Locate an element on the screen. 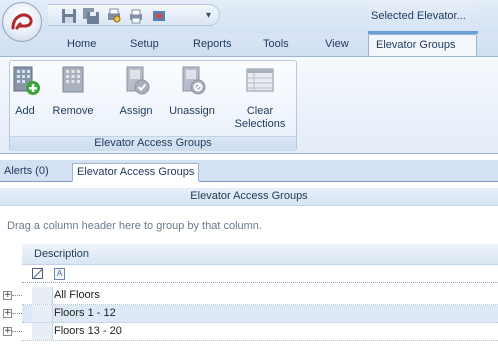 This screenshot has height=347, width=498. grid-title: Elevator Access Groups is located at coordinates (249, 197).